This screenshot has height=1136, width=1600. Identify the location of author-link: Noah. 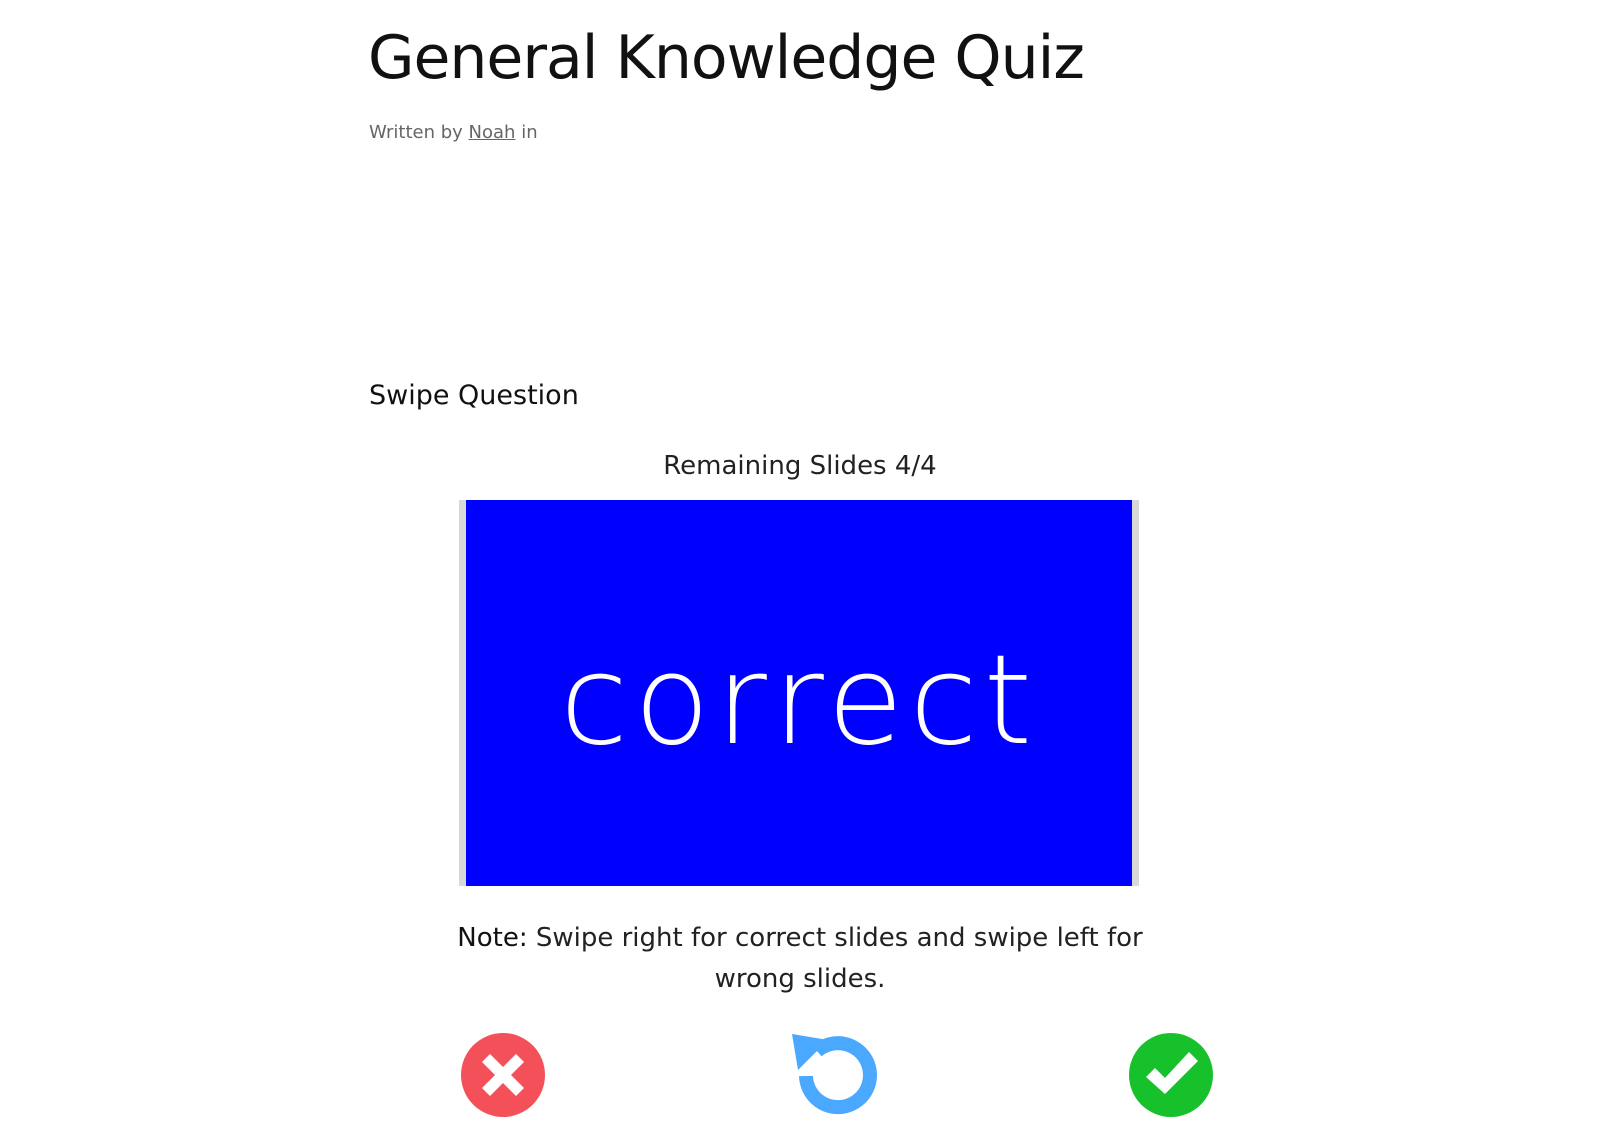
(492, 132).